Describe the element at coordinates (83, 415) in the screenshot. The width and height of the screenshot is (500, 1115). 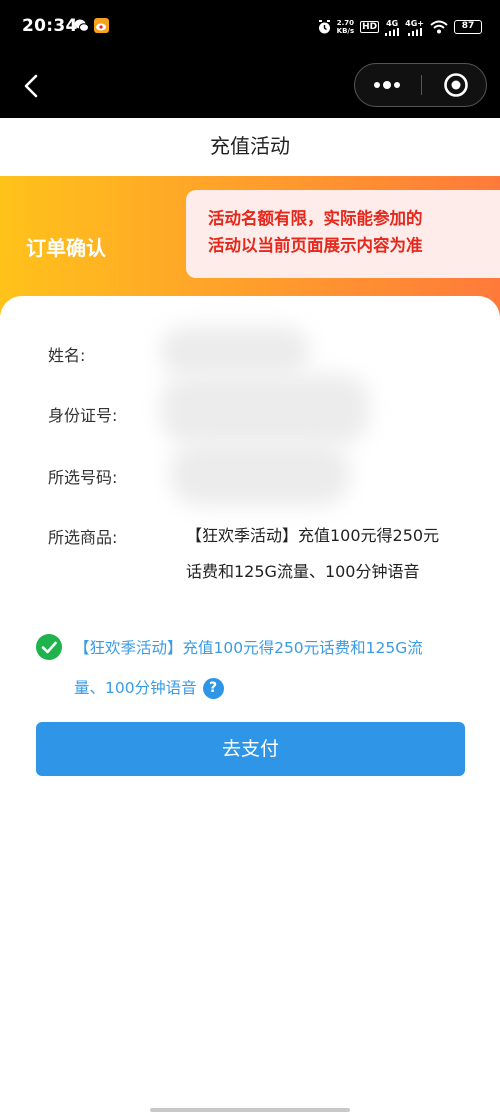
I see `id-label: 身份证号:` at that location.